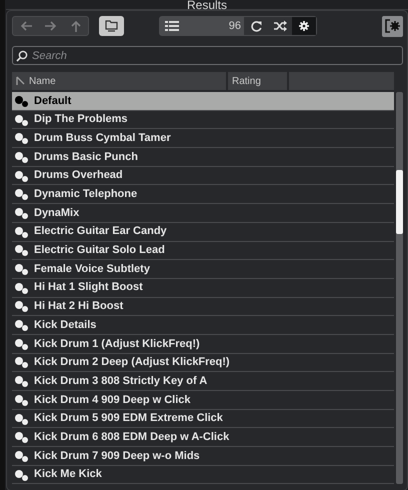  Describe the element at coordinates (119, 81) in the screenshot. I see `column-header: Name` at that location.